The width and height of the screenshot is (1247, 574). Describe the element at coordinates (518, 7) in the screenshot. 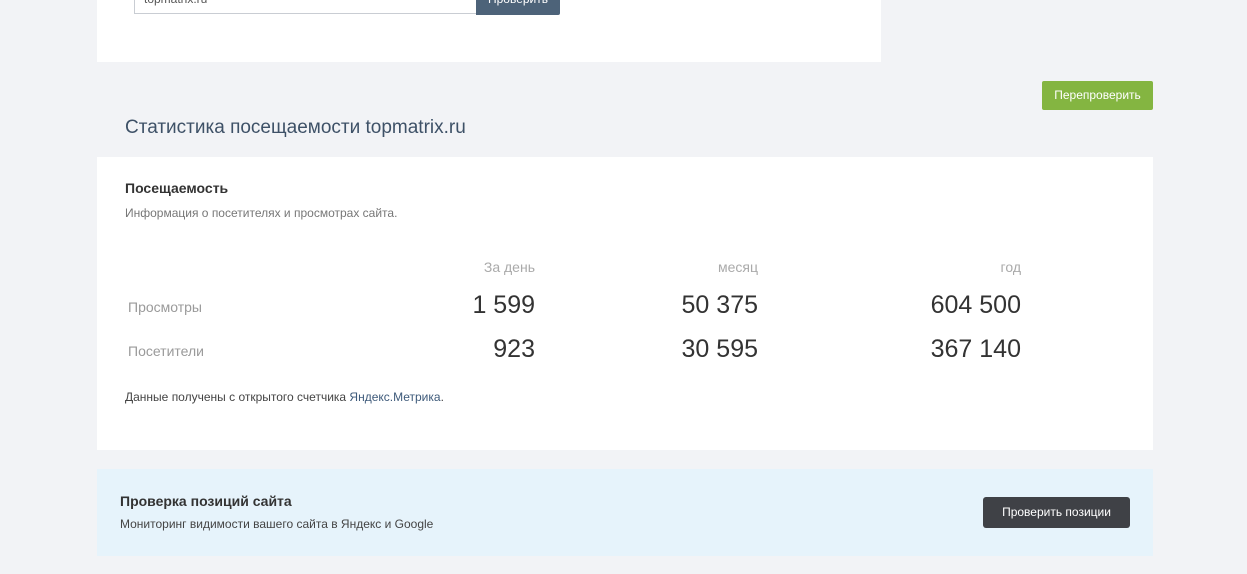

I see `check-button: Проверить` at that location.